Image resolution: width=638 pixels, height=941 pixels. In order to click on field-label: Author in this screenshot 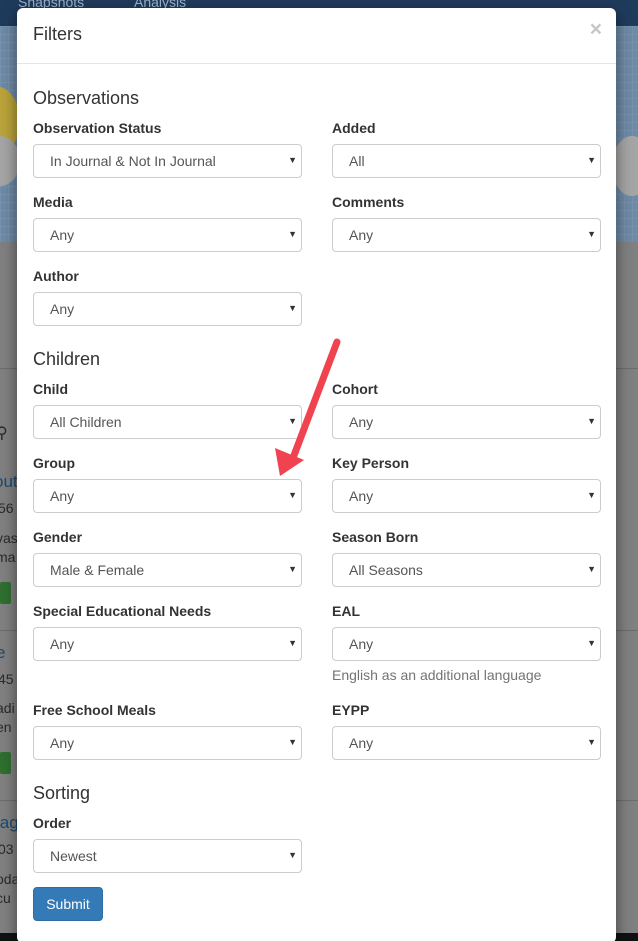, I will do `click(56, 276)`.